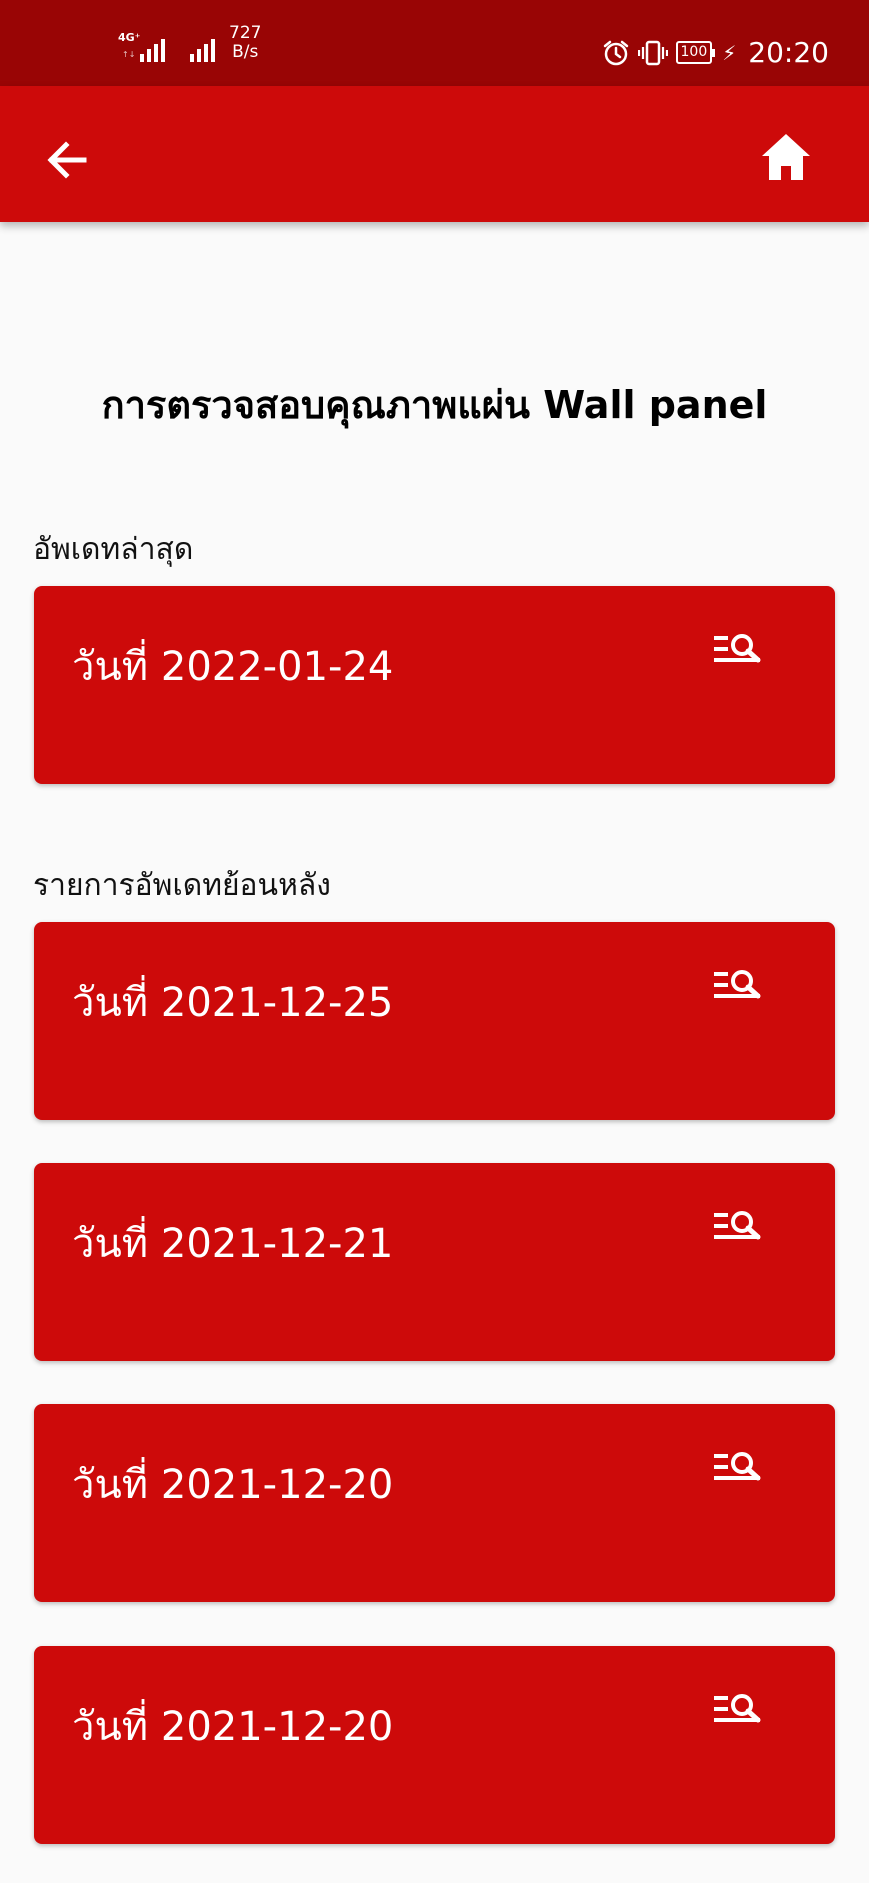  I want to click on status-right: 100 ⚡ 20:20, so click(715, 52).